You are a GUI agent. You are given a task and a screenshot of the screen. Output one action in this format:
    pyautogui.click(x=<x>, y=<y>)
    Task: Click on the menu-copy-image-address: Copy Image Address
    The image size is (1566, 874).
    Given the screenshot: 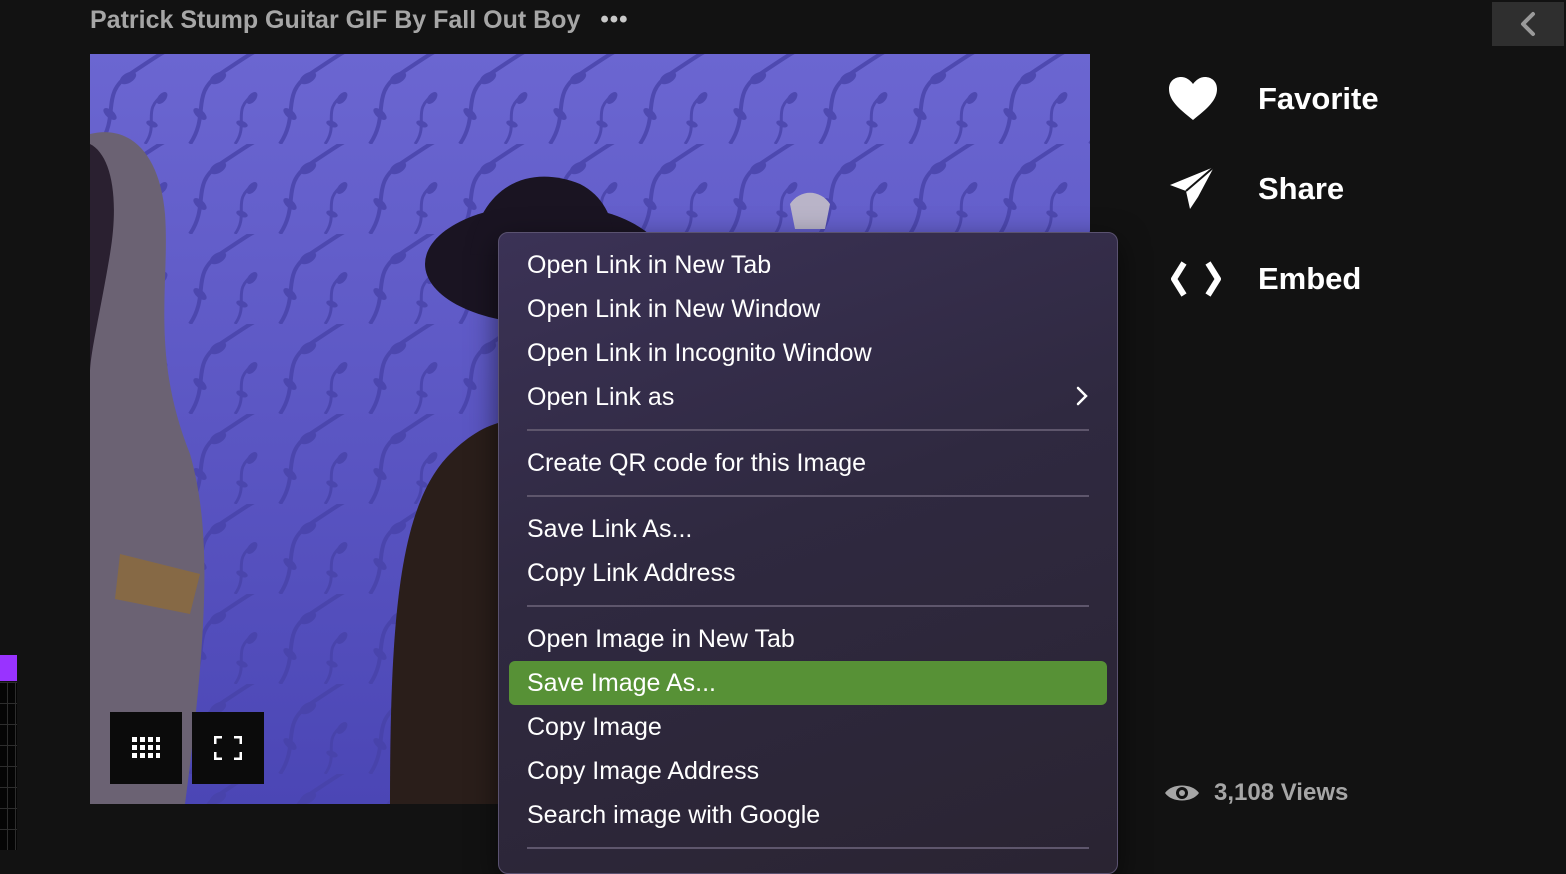 What is the action you would take?
    pyautogui.click(x=808, y=771)
    